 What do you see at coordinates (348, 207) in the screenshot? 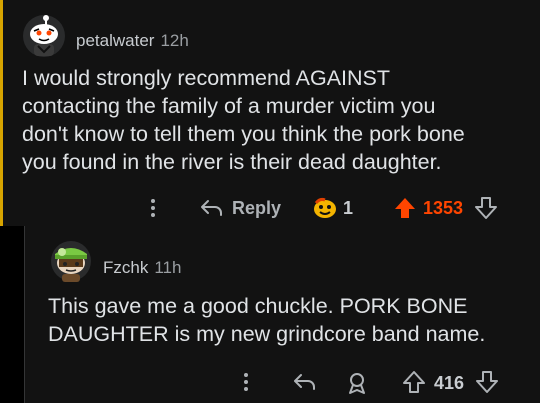
I see `award-count: 1` at bounding box center [348, 207].